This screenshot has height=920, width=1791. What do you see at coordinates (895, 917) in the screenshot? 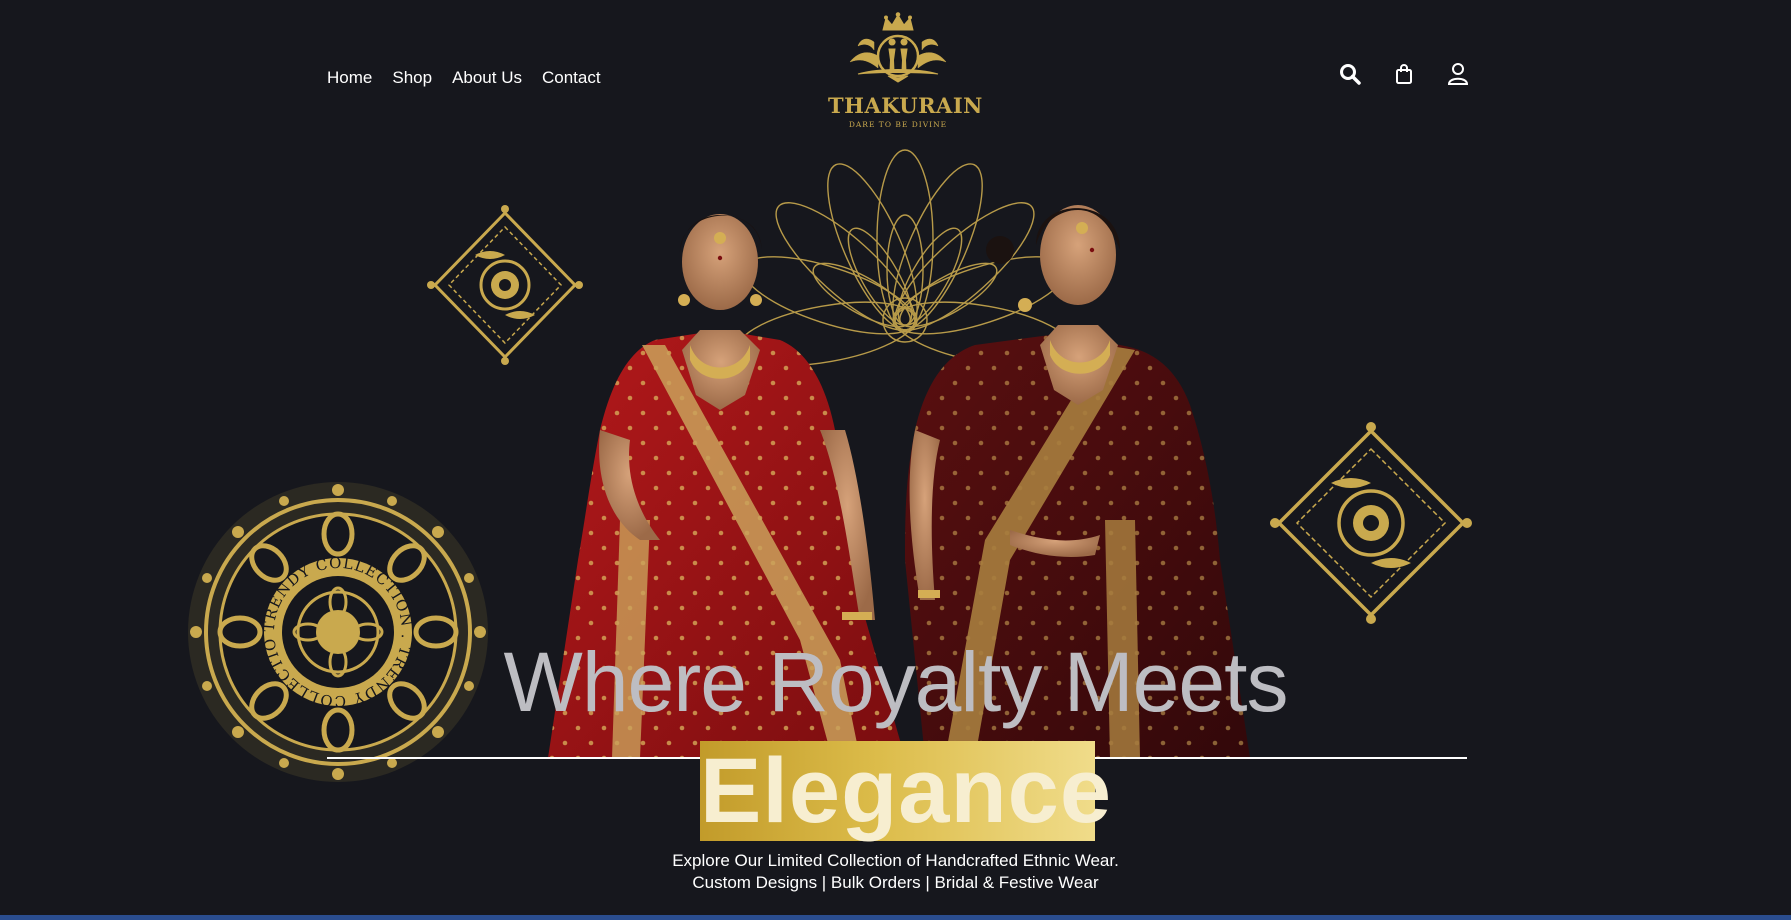
I see `bottom-accent-bar` at bounding box center [895, 917].